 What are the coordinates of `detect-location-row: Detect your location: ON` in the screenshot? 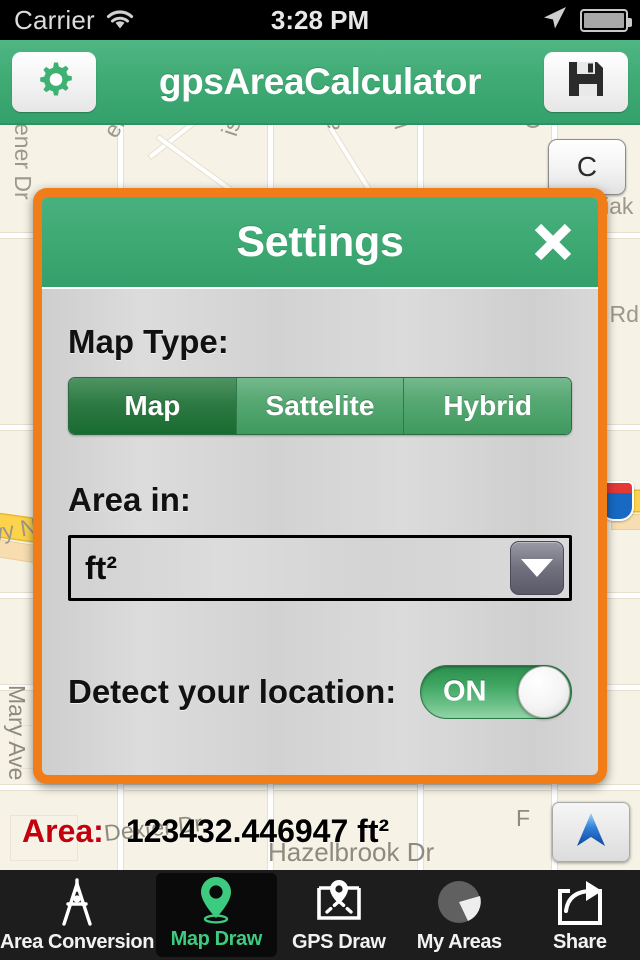 It's located at (320, 692).